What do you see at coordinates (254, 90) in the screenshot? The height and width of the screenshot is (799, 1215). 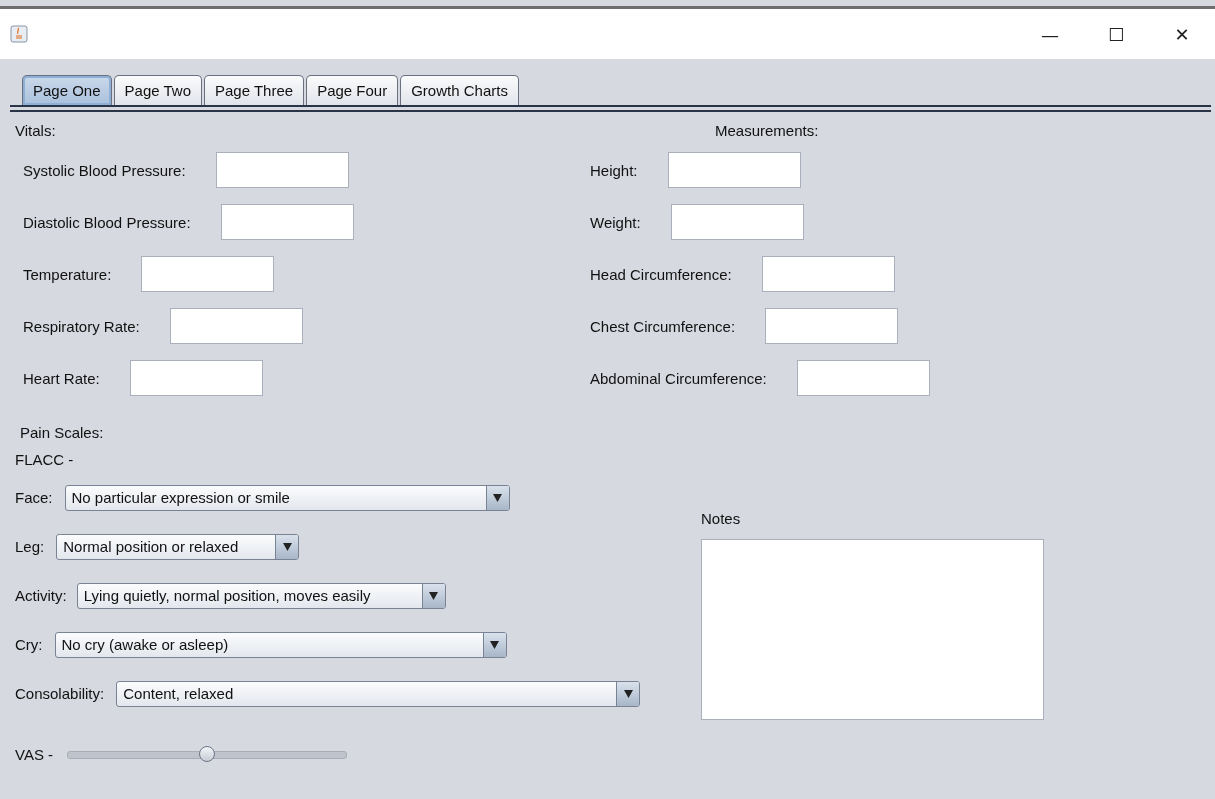 I see `tab: Page Three` at bounding box center [254, 90].